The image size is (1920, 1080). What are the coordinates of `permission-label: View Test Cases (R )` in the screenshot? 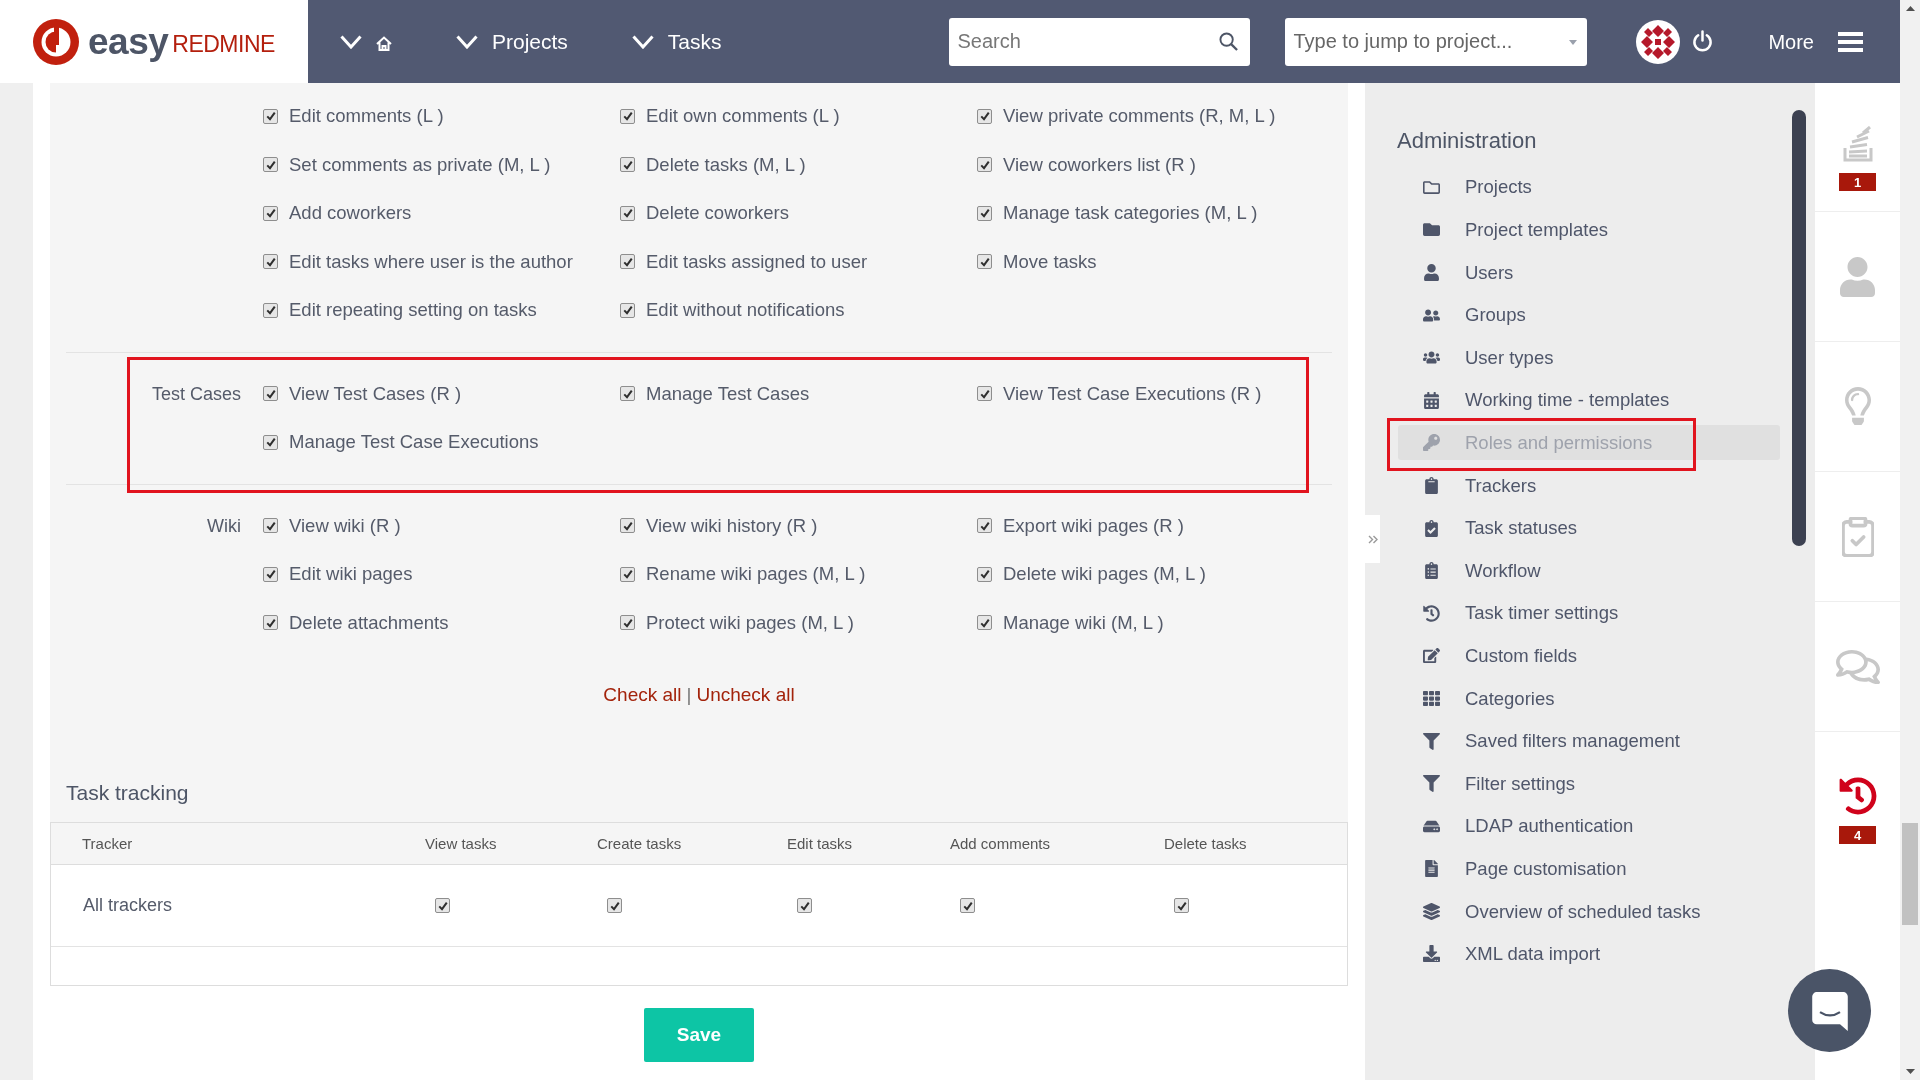 It's located at (375, 393).